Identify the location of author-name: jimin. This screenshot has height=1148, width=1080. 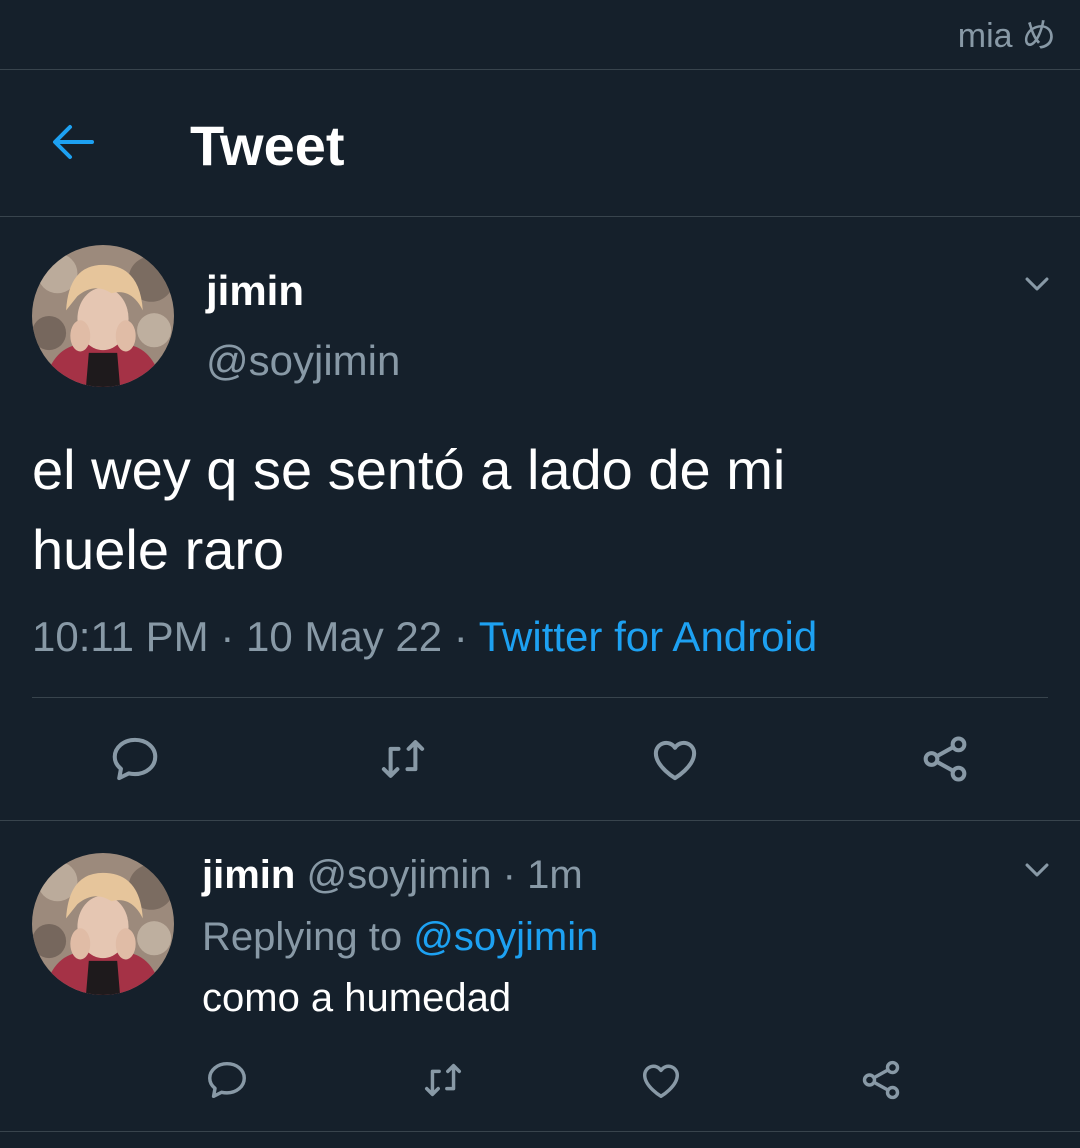
(255, 291).